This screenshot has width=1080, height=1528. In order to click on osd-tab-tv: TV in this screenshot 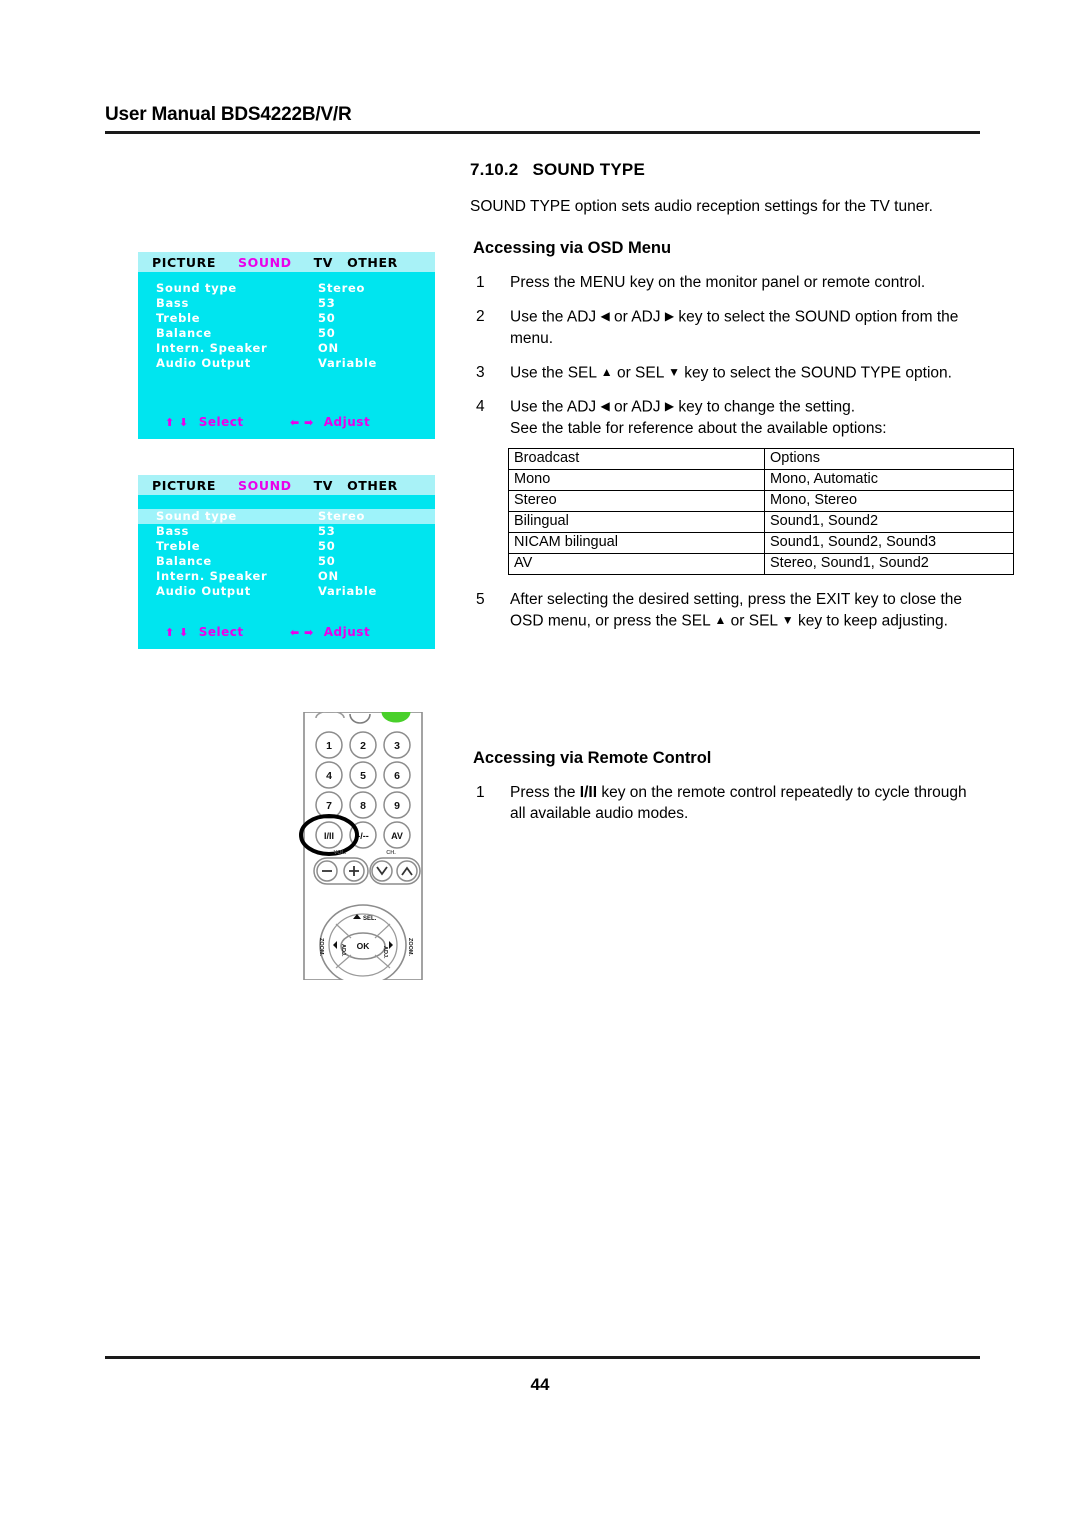, I will do `click(323, 262)`.